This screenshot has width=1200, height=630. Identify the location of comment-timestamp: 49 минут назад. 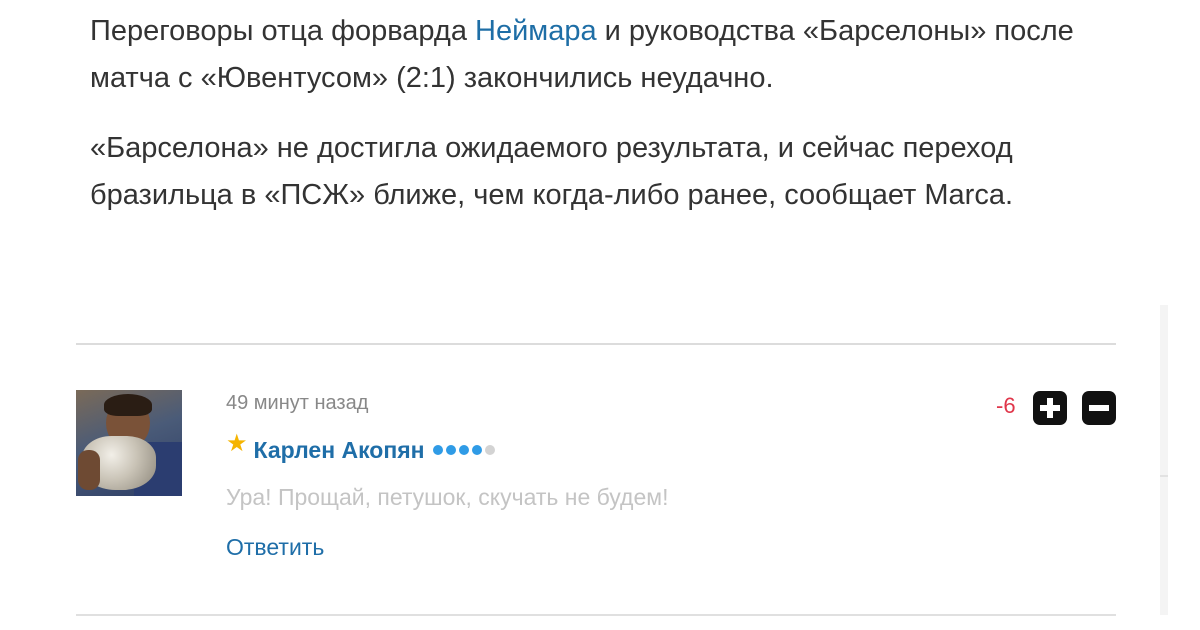
(297, 403).